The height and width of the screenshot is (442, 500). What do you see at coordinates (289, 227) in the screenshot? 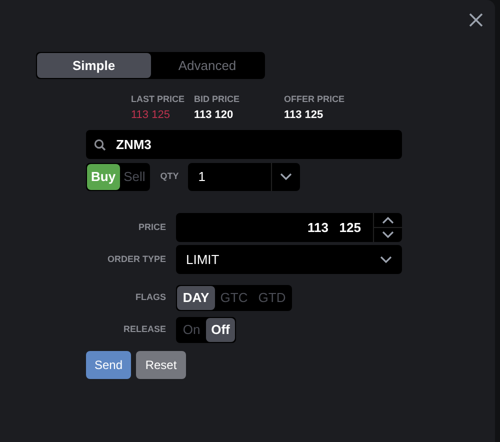
I see `price-field: 113 125` at bounding box center [289, 227].